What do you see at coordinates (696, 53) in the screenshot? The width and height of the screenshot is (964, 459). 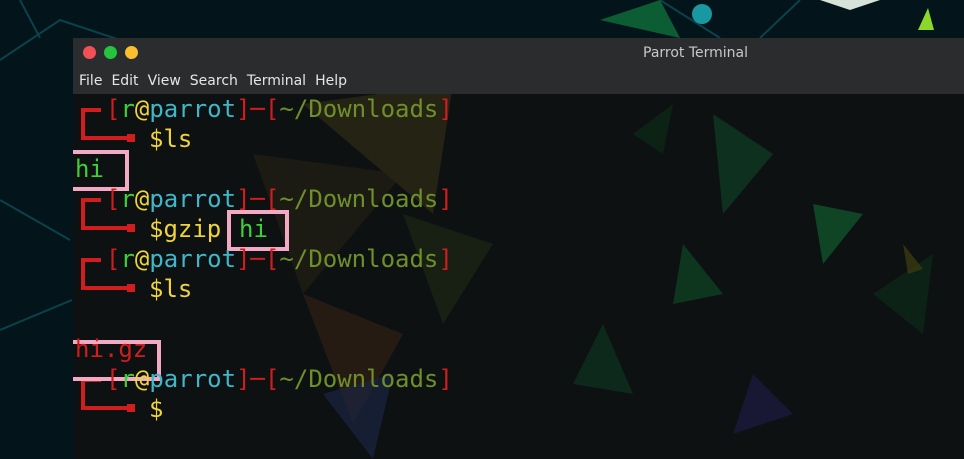 I see `window-title: Parrot Terminal` at bounding box center [696, 53].